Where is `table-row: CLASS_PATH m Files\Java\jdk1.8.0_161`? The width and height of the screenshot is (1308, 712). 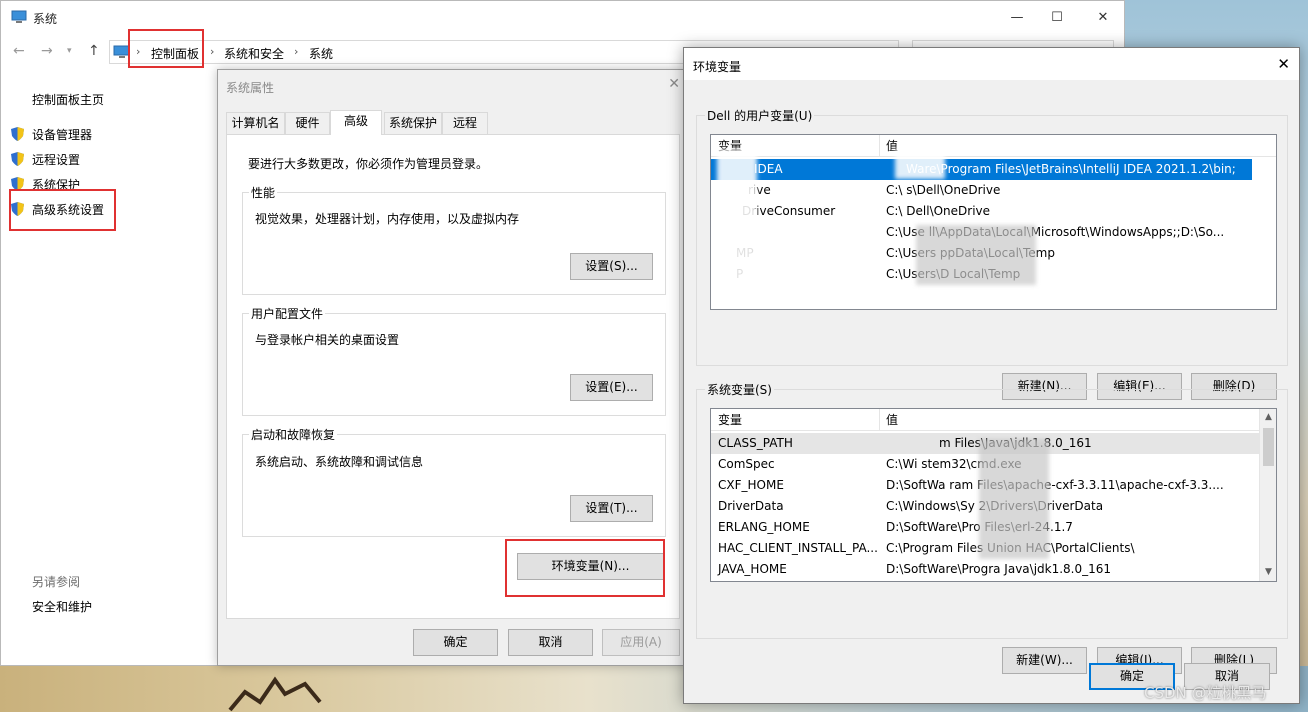
table-row: CLASS_PATH m Files\Java\jdk1.8.0_161 is located at coordinates (985, 443).